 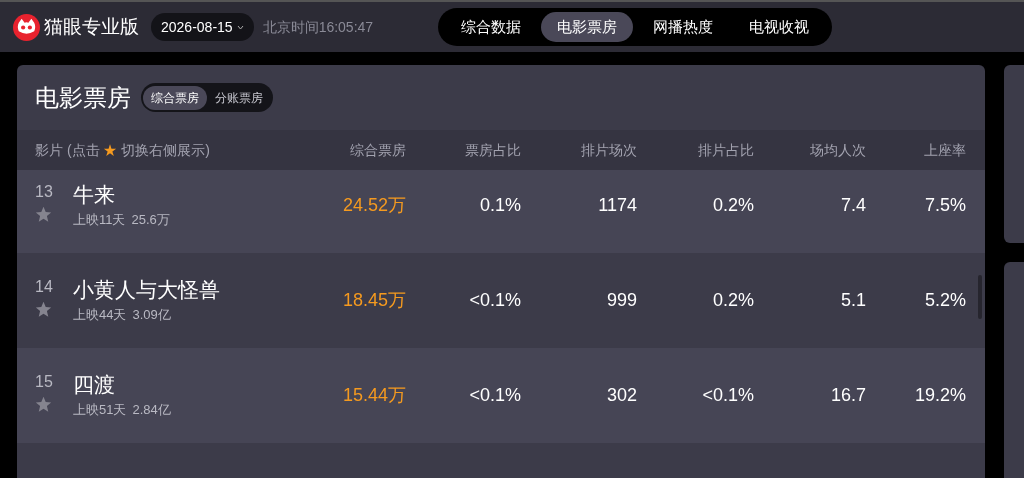 I want to click on film-column-header: 影片 (点击 ★ 切换右侧展示), so click(x=123, y=150).